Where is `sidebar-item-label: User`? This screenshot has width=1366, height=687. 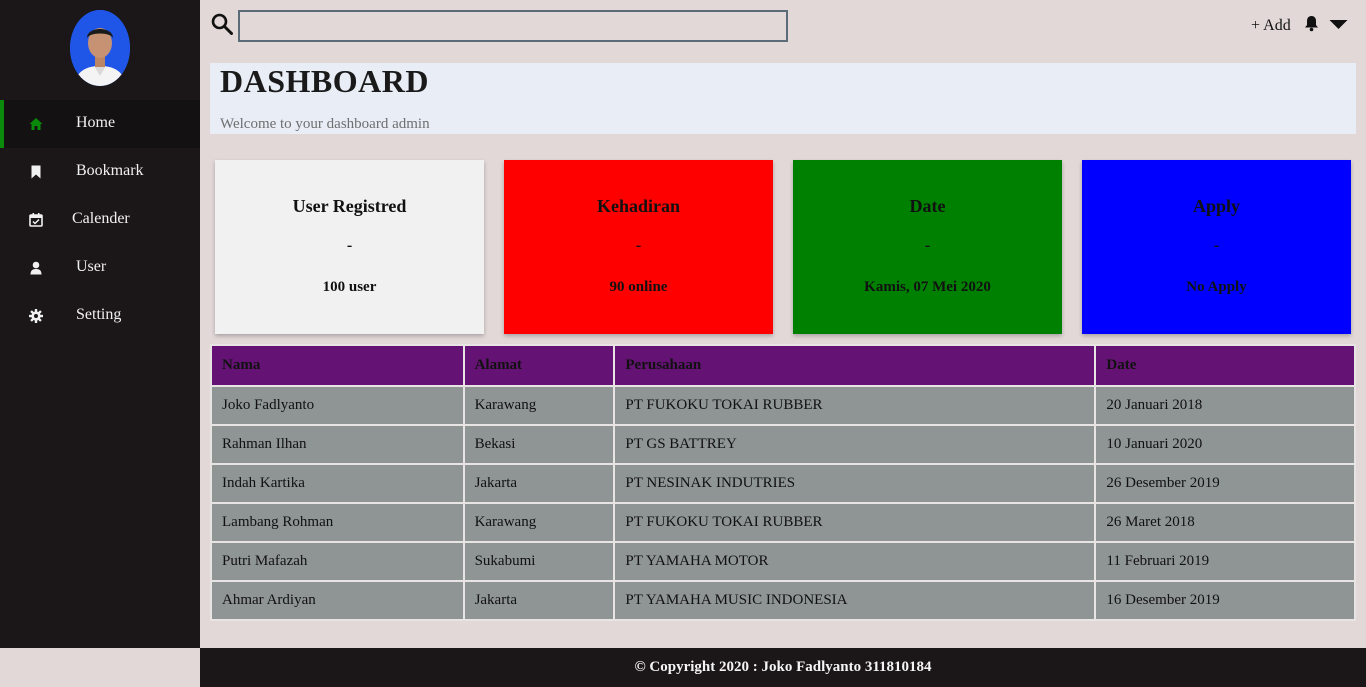 sidebar-item-label: User is located at coordinates (91, 266).